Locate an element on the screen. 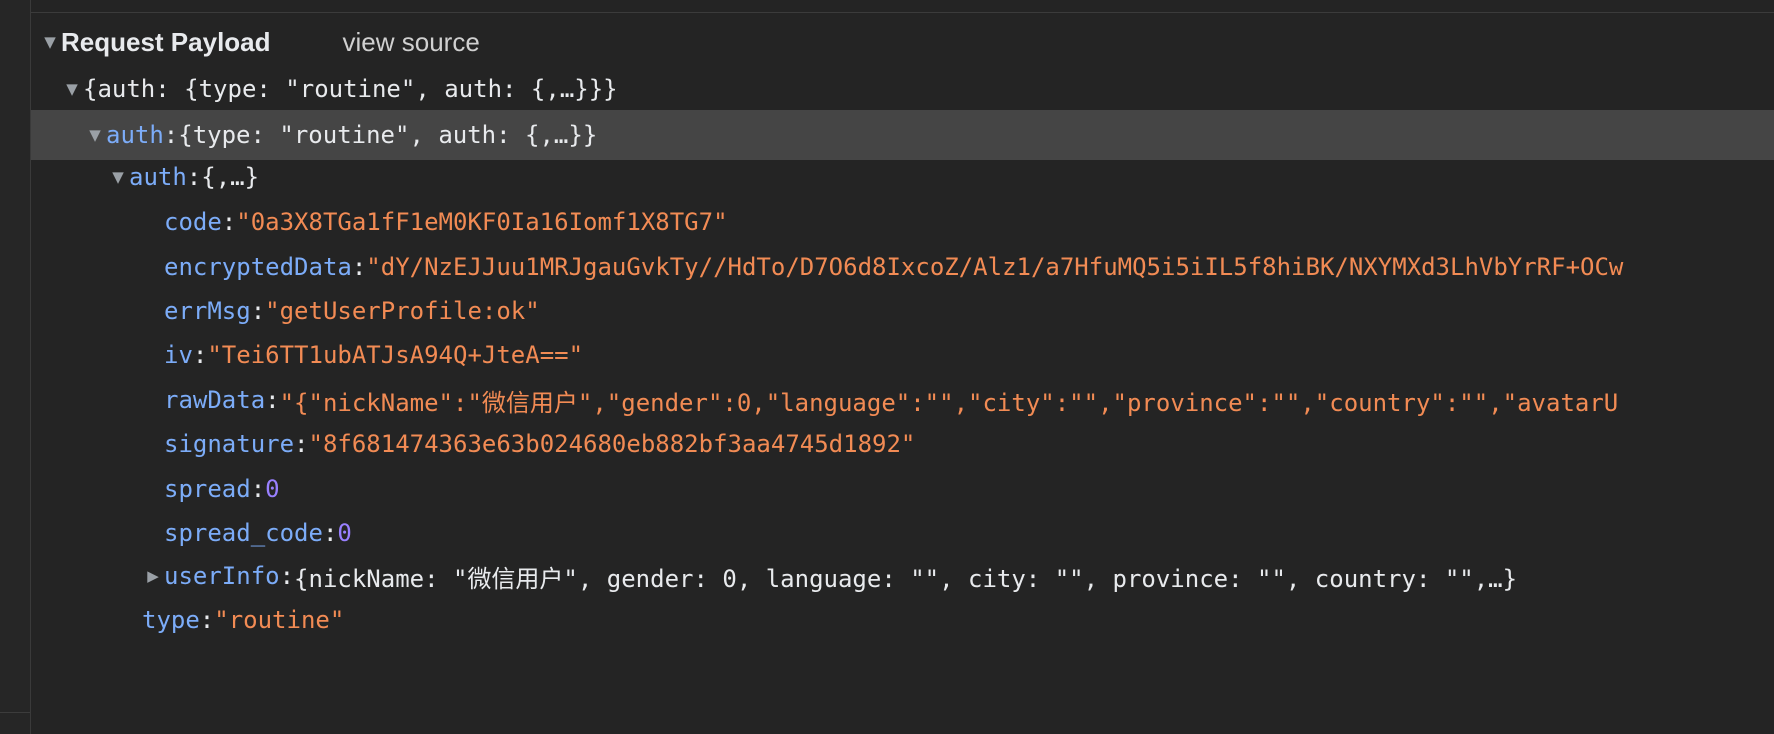 The height and width of the screenshot is (734, 1774). tree-row-errmsg: errMsg: "getUserProfile:ok" is located at coordinates (902, 311).